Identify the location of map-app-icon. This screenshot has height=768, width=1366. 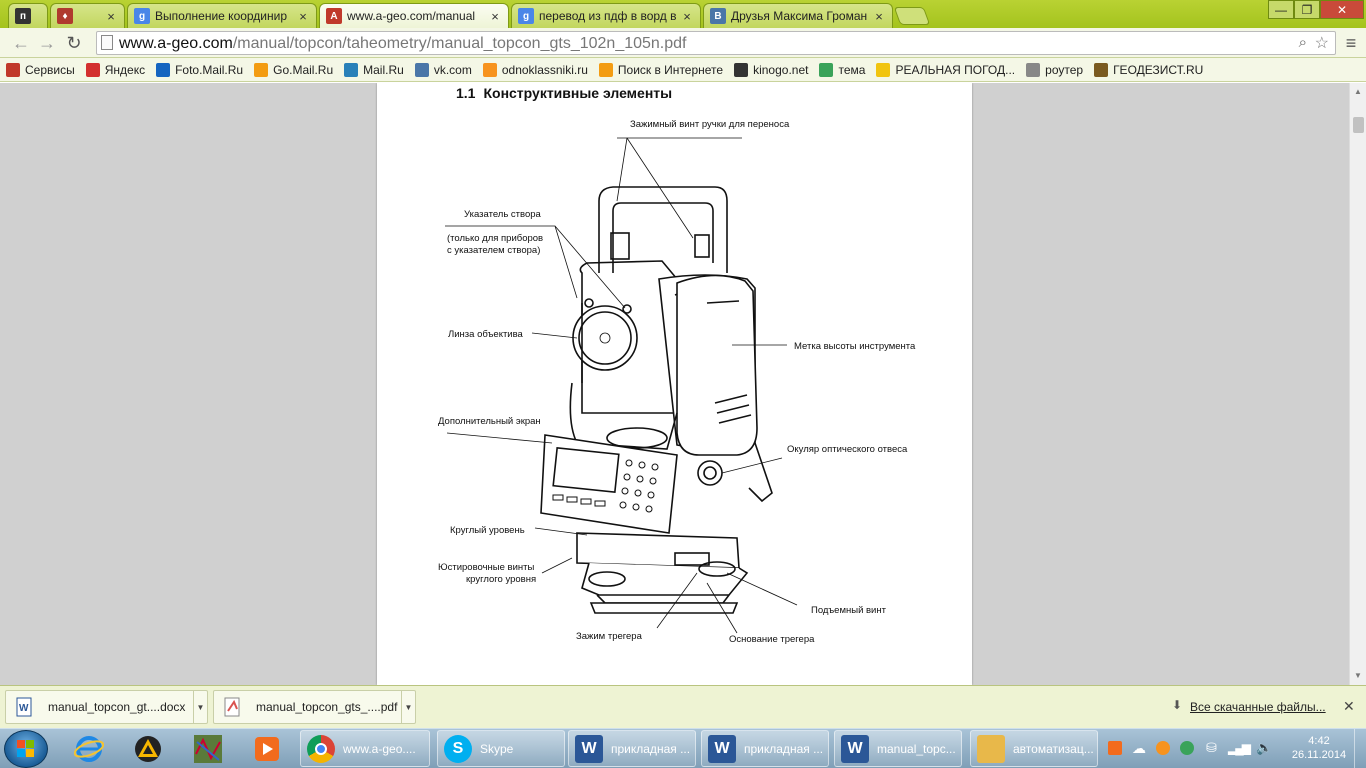
(208, 749).